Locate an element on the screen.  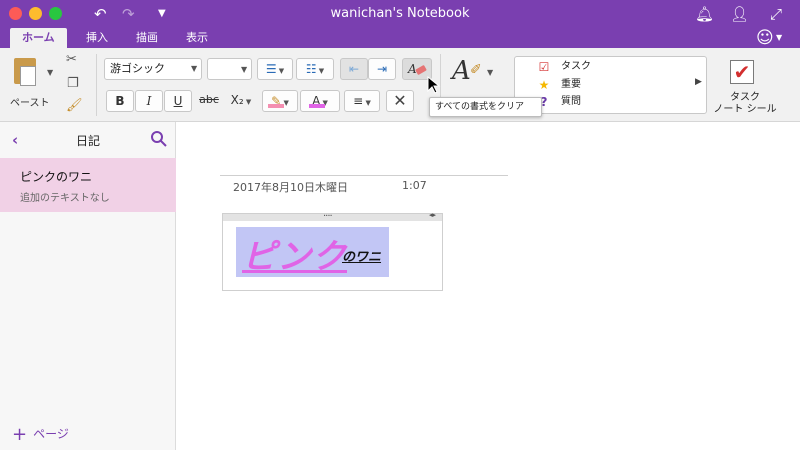
format-painter-icon: 🖌︎ is located at coordinates (74, 105).